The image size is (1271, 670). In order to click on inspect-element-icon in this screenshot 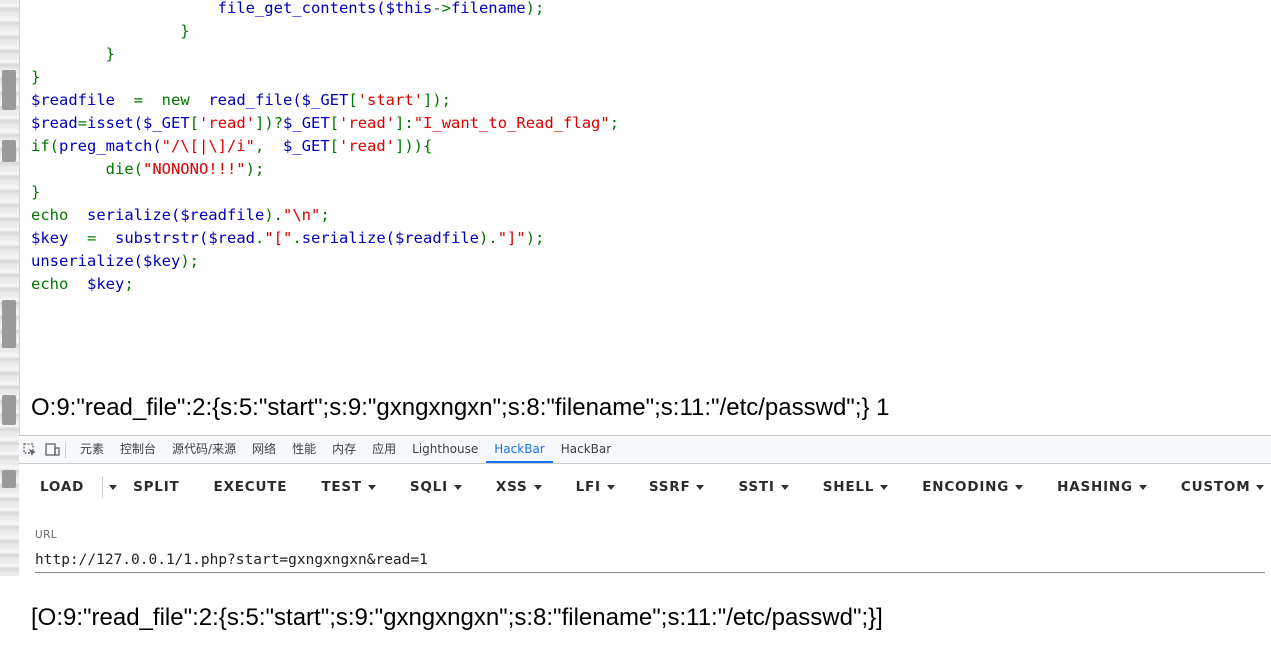, I will do `click(30, 449)`.